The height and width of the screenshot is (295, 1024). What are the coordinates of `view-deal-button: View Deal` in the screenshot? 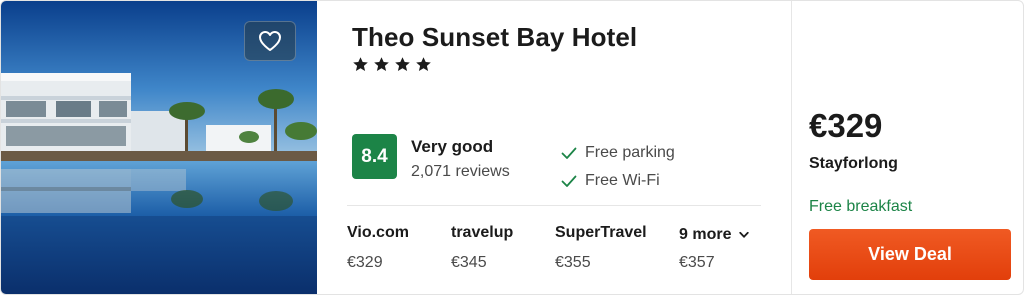 It's located at (910, 254).